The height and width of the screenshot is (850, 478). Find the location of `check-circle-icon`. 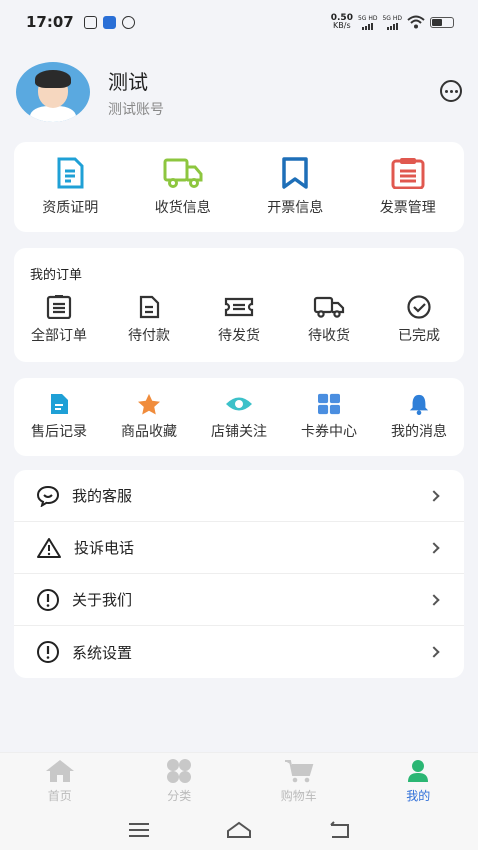

check-circle-icon is located at coordinates (419, 307).